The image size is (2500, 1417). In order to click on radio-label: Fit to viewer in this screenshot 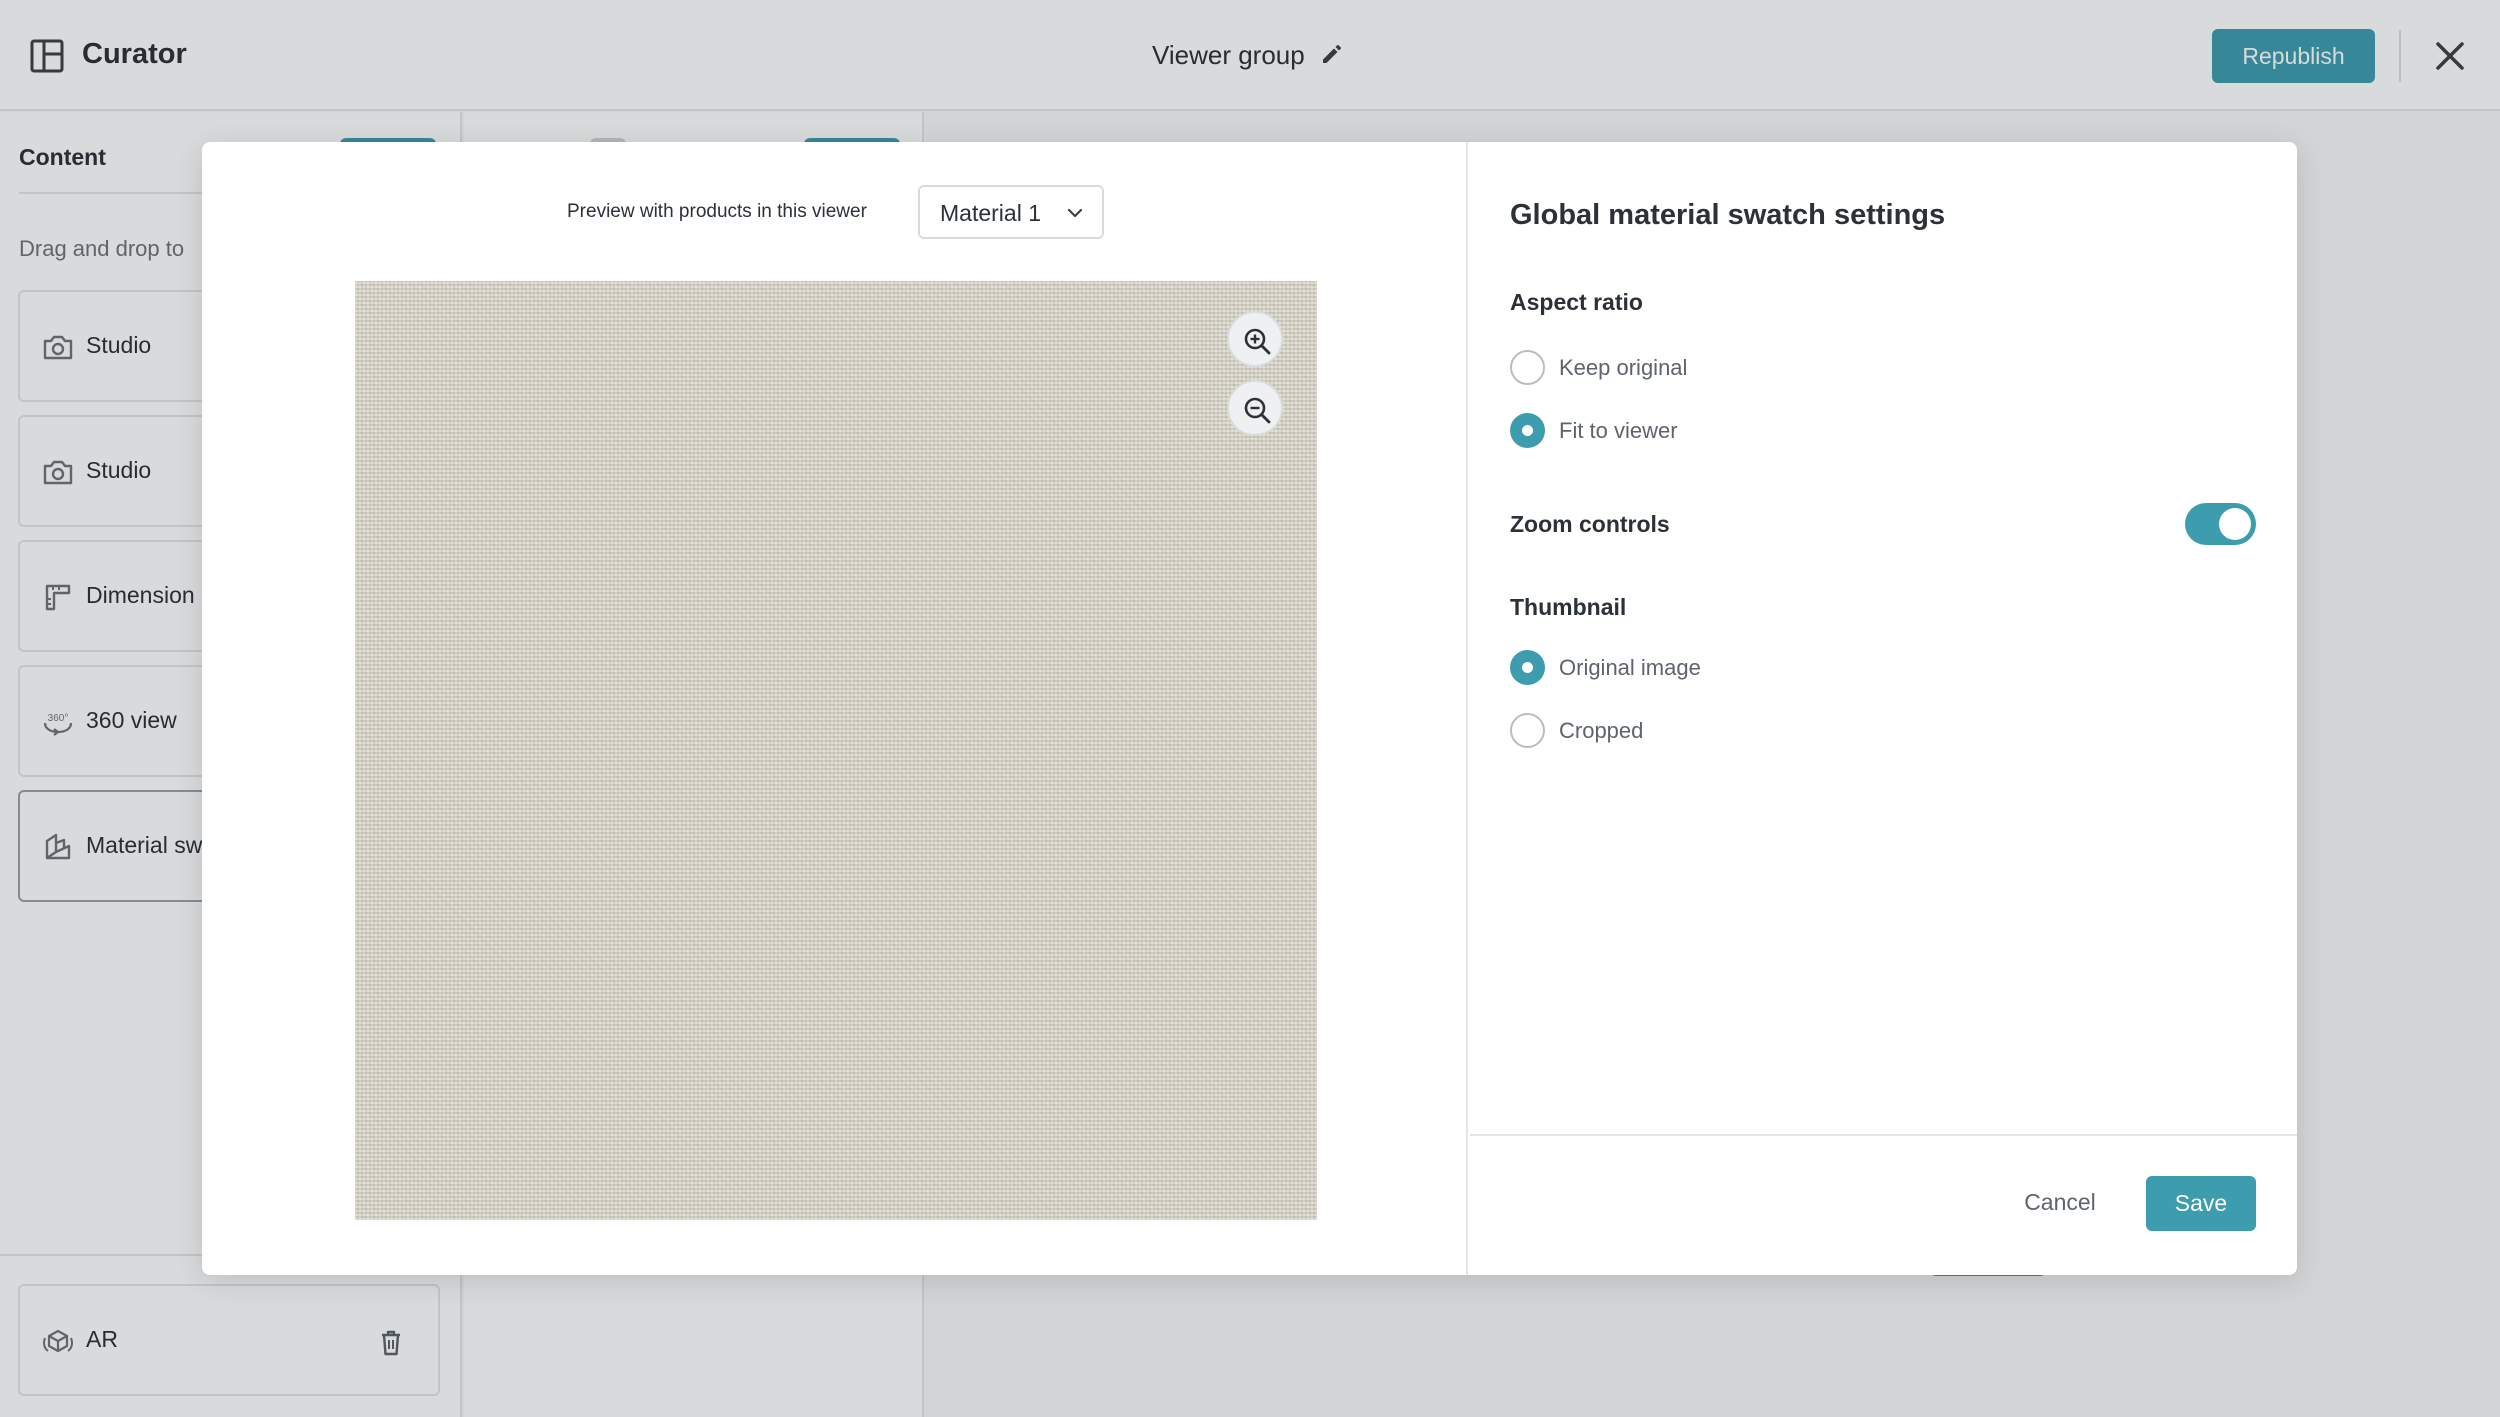, I will do `click(1618, 430)`.